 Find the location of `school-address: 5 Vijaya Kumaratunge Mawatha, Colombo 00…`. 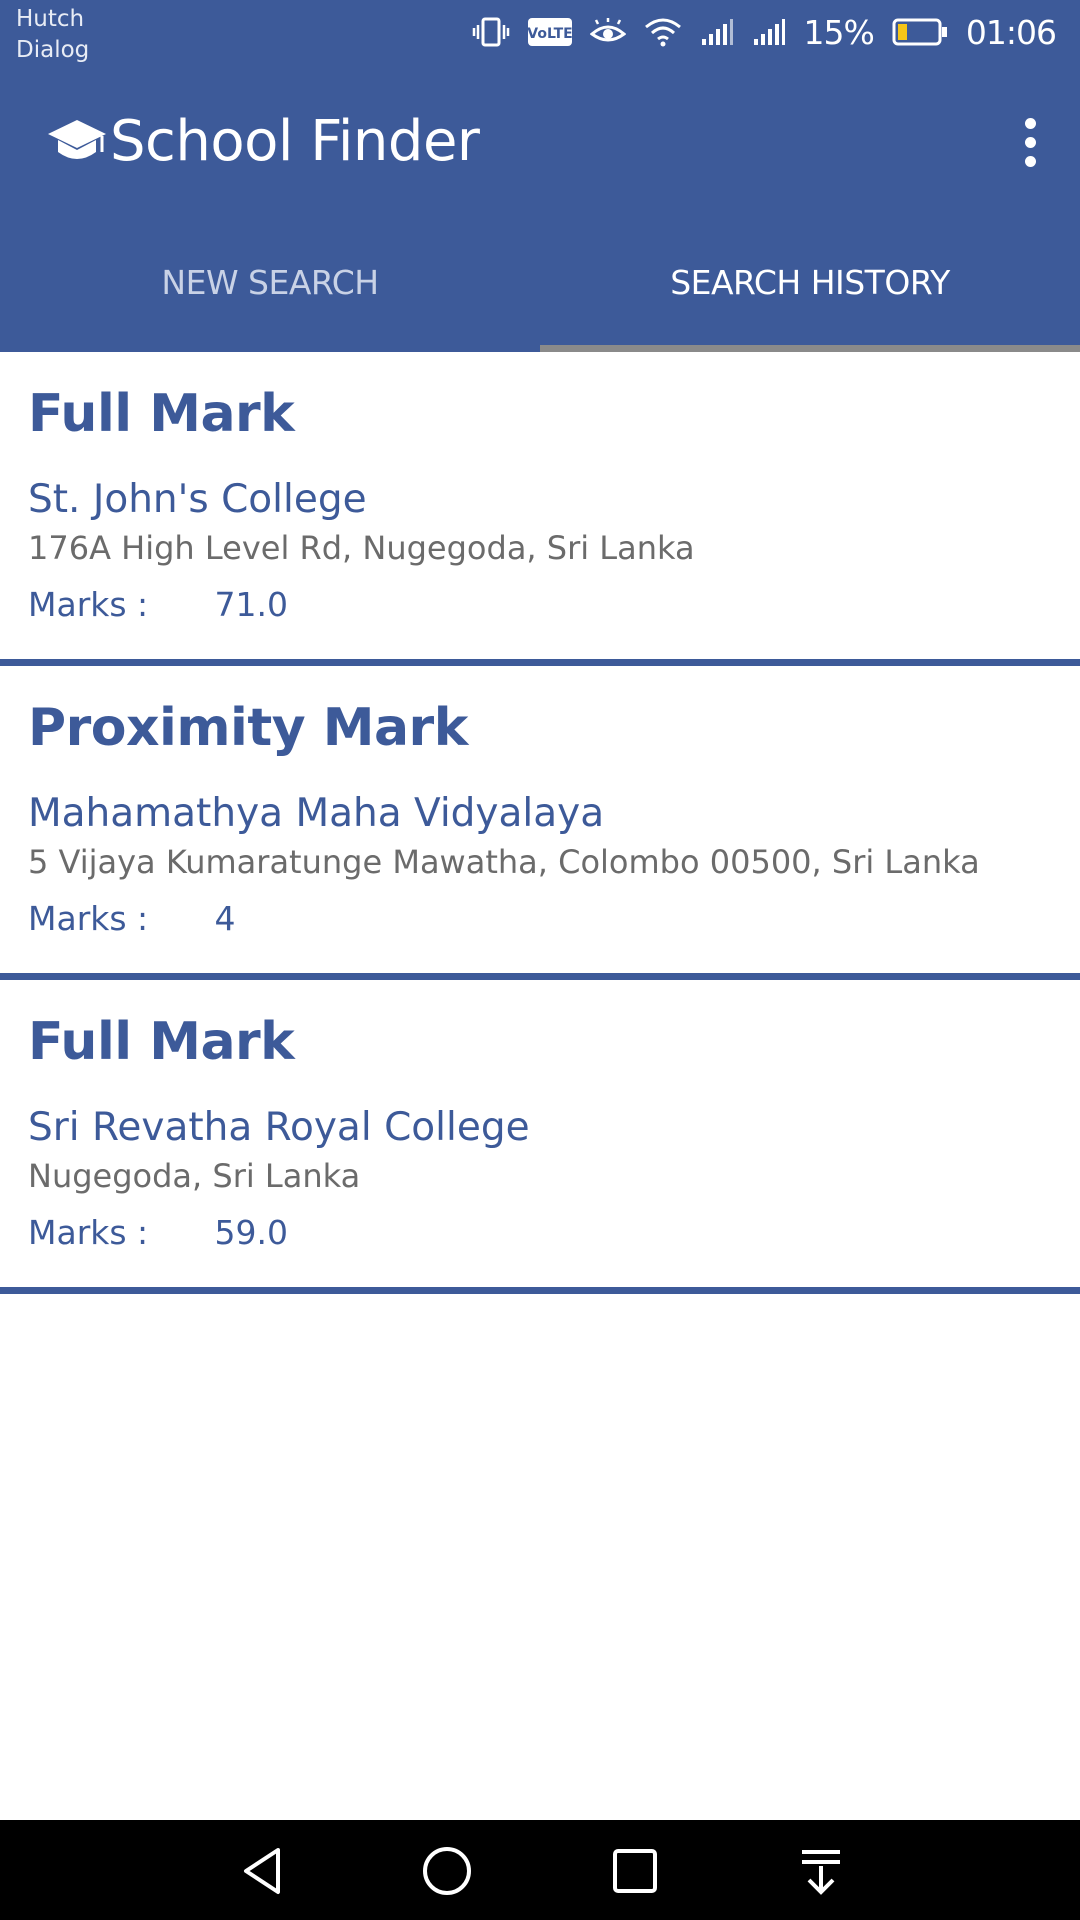

school-address: 5 Vijaya Kumaratunge Mawatha, Colombo 00… is located at coordinates (504, 862).